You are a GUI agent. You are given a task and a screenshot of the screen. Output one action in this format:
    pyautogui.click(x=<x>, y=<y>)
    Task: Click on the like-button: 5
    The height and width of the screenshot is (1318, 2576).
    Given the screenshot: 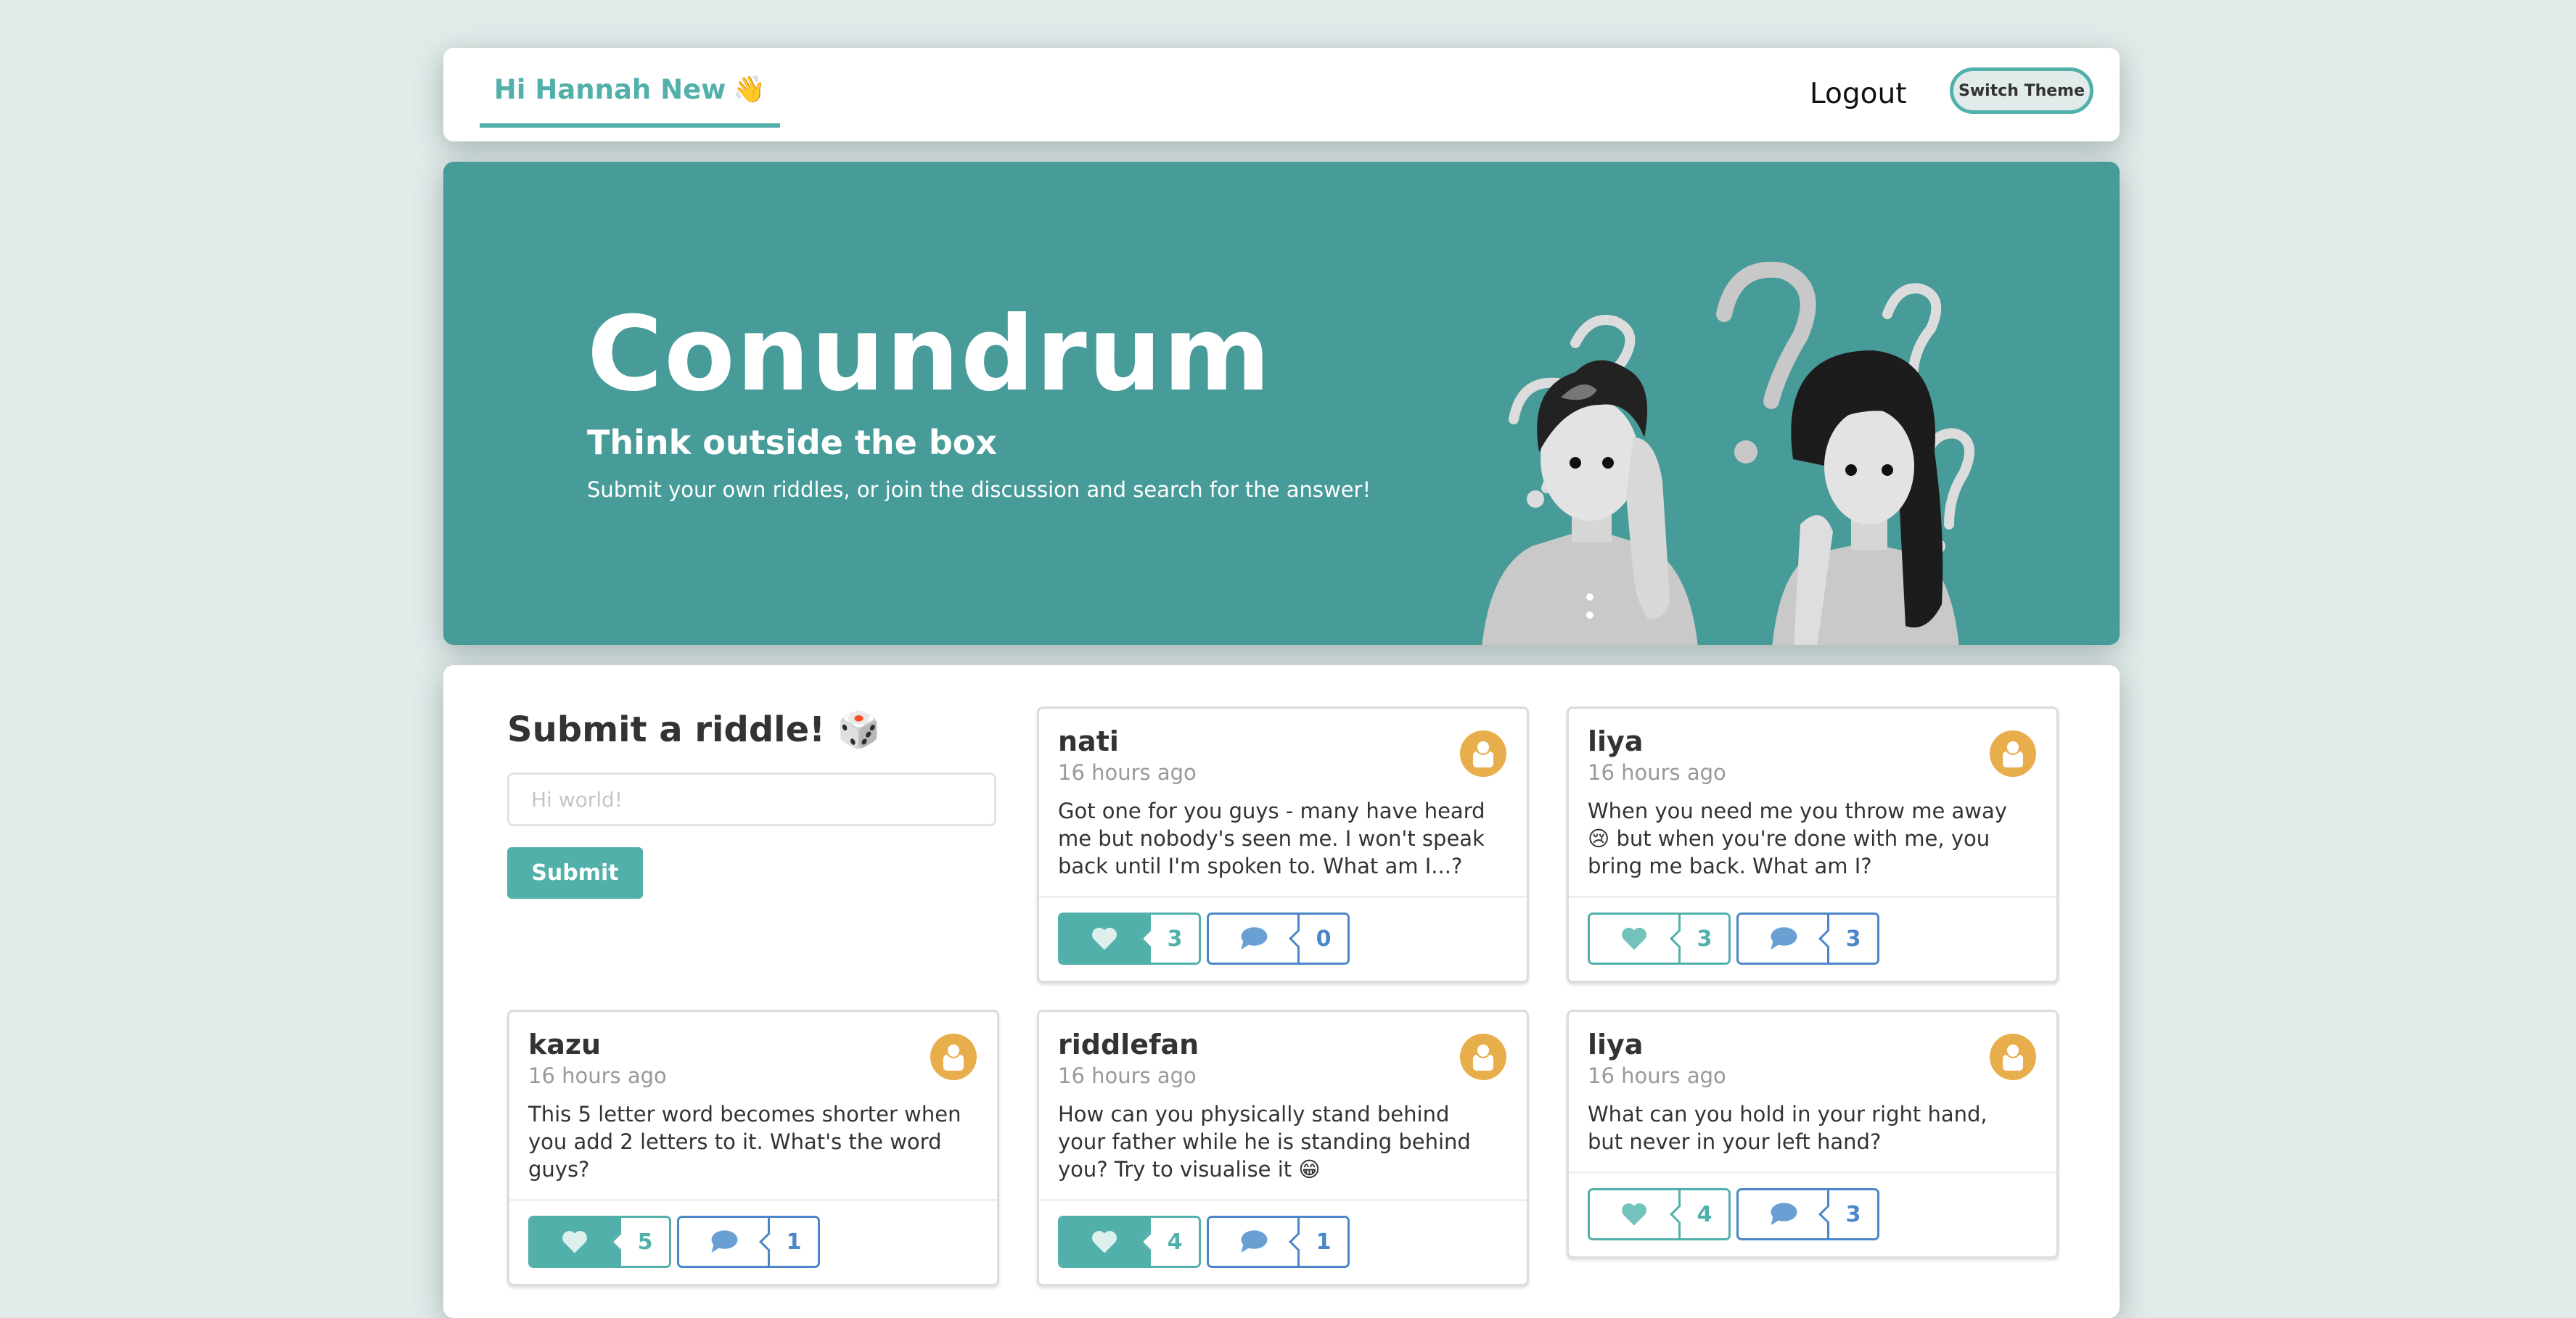 What is the action you would take?
    pyautogui.click(x=599, y=1242)
    